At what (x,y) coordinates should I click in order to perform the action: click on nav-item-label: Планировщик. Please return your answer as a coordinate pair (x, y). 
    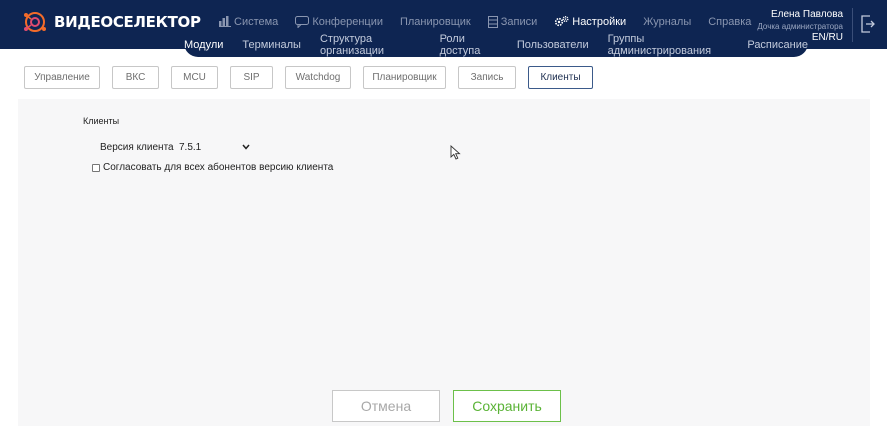
    Looking at the image, I should click on (435, 21).